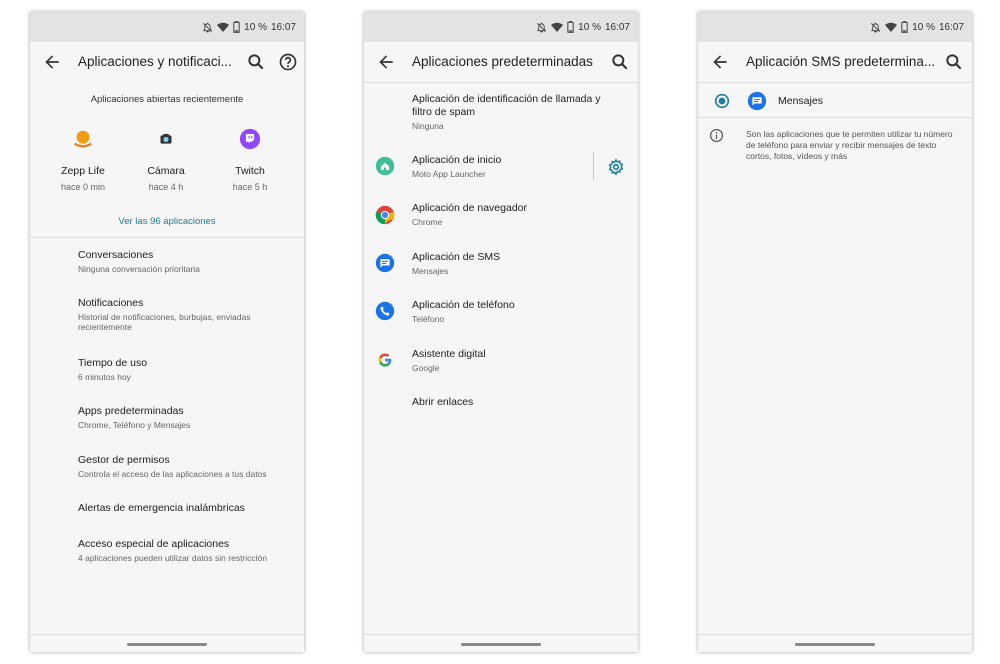 This screenshot has height=664, width=1000. Describe the element at coordinates (166, 187) in the screenshot. I see `recent-app-time: hace 4 h` at that location.